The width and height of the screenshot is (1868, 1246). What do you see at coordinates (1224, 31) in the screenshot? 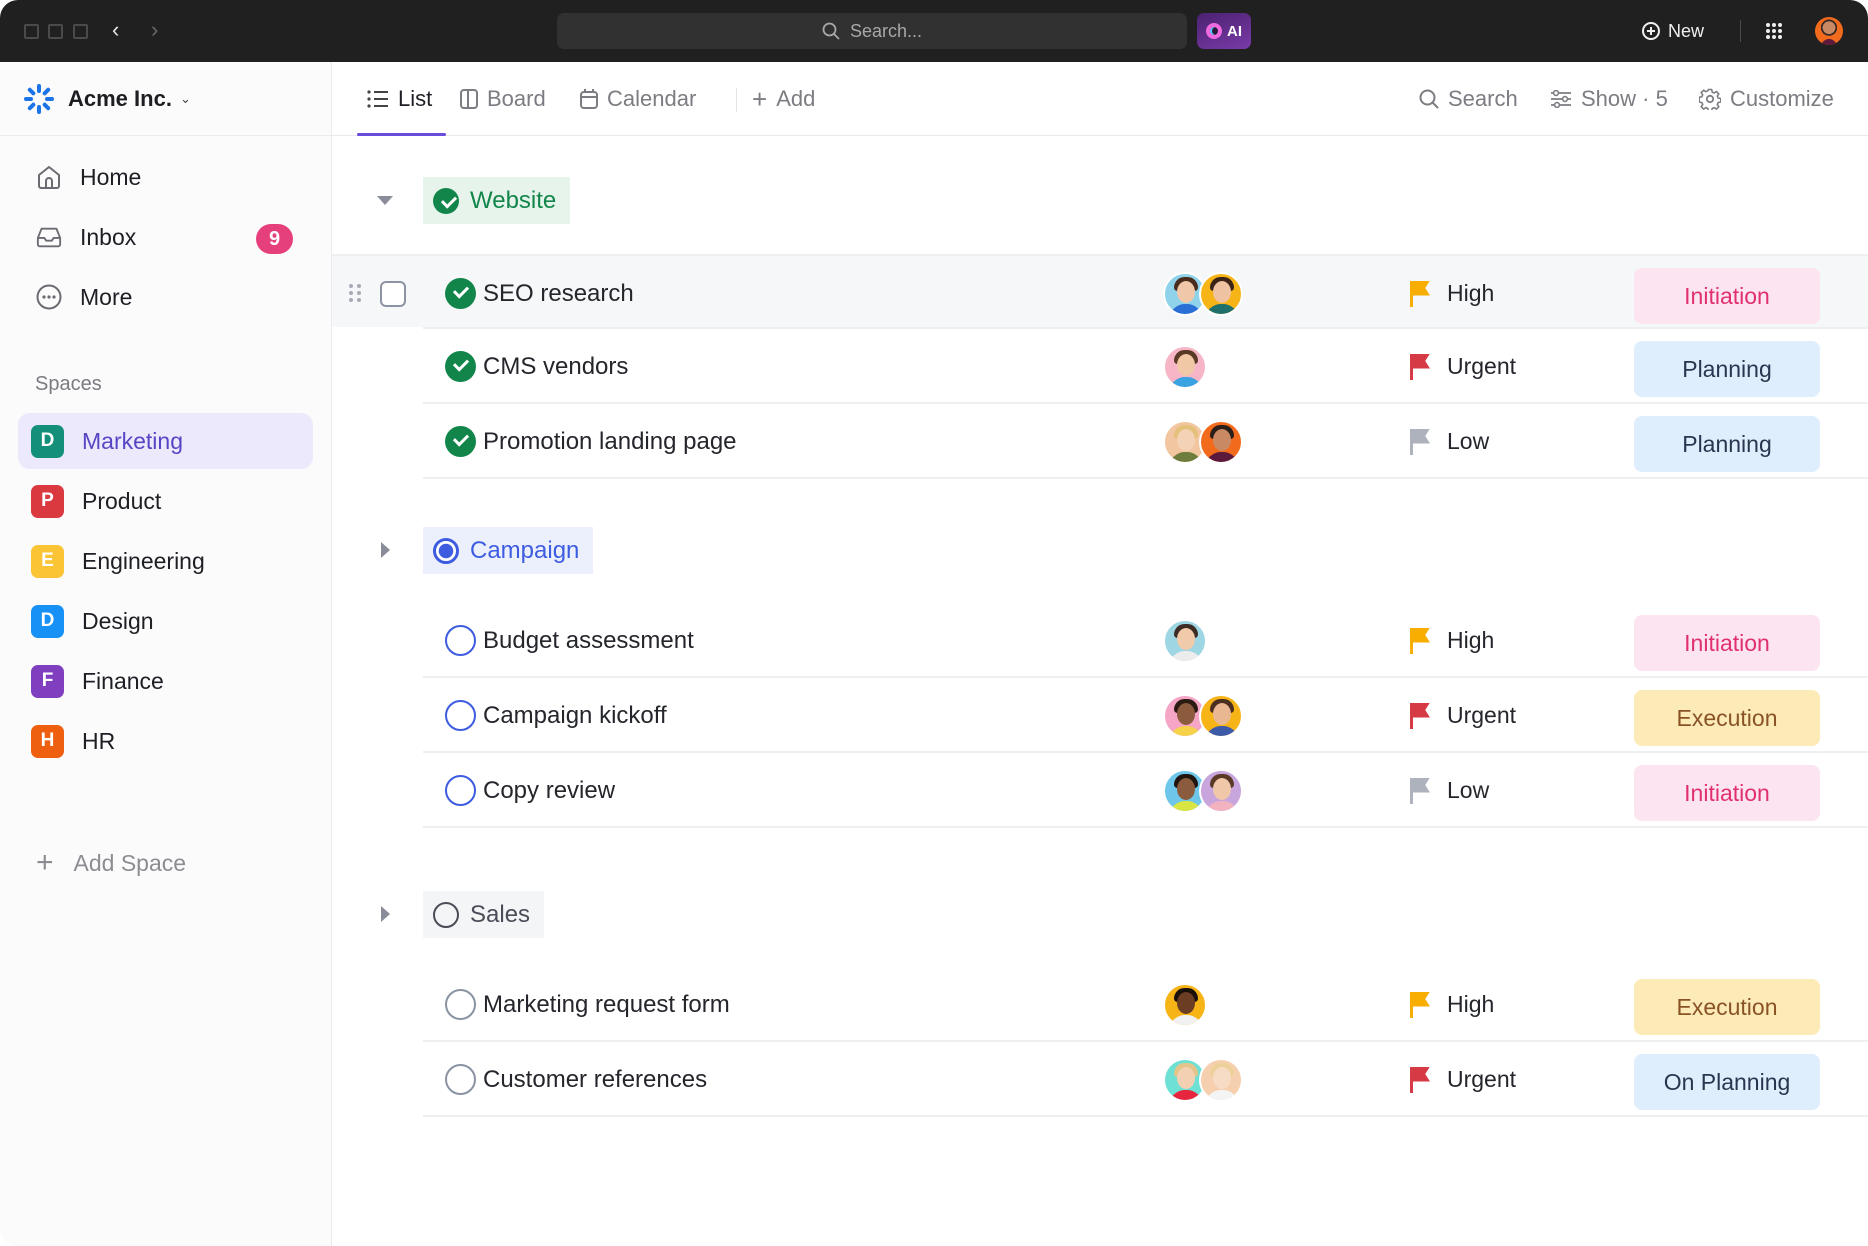
I see `ai-button: AI` at bounding box center [1224, 31].